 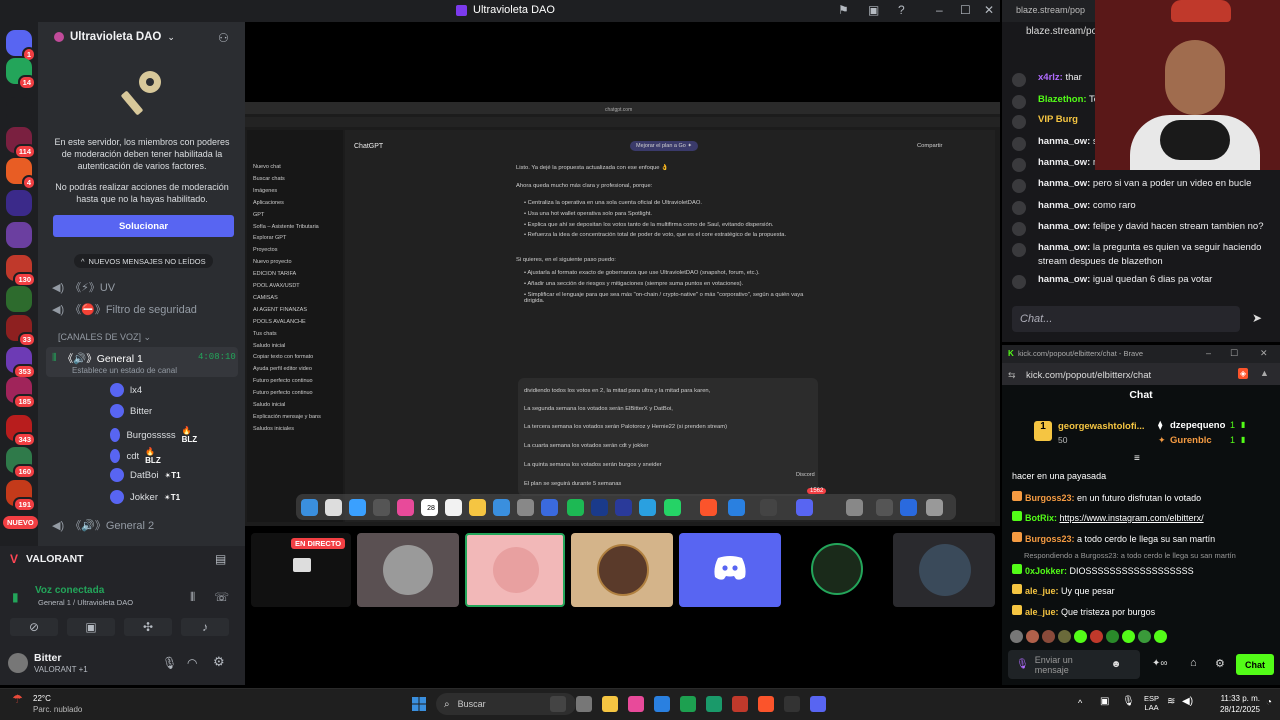 I want to click on channel-uv: ◀) 《⚡》UV, so click(x=83, y=287).